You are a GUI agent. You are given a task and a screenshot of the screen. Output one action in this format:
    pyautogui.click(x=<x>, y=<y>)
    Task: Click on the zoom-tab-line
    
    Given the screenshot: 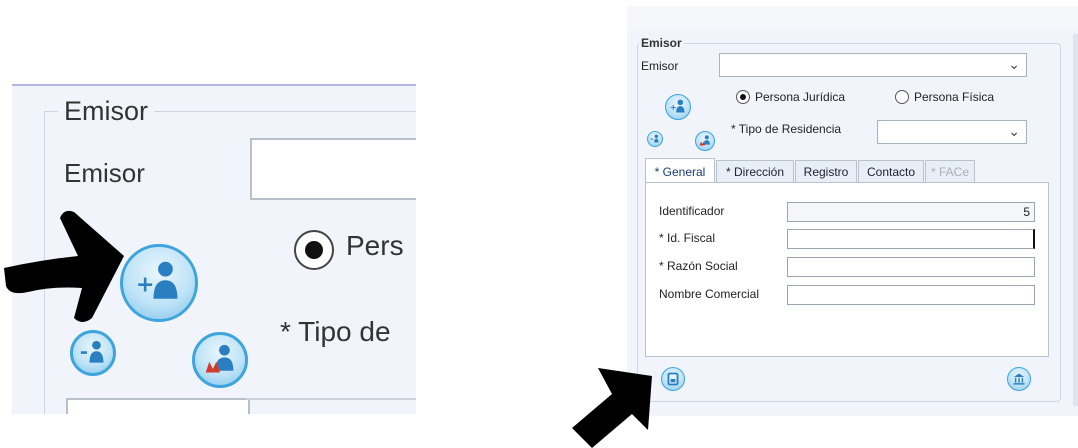 What is the action you would take?
    pyautogui.click(x=331, y=399)
    